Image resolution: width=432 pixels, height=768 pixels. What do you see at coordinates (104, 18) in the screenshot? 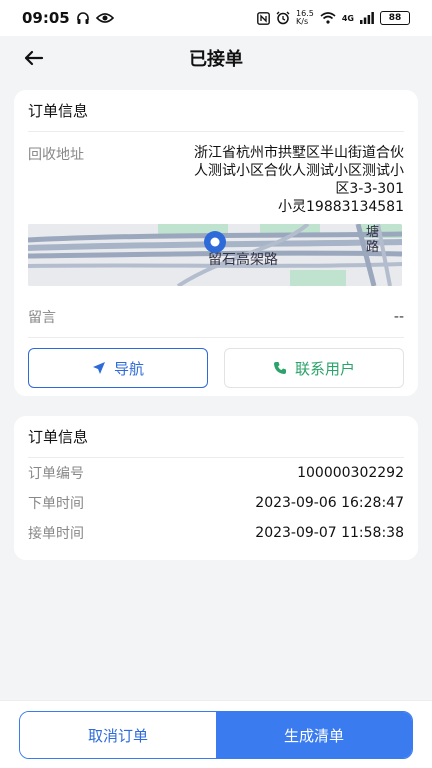
I see `eye-icon` at bounding box center [104, 18].